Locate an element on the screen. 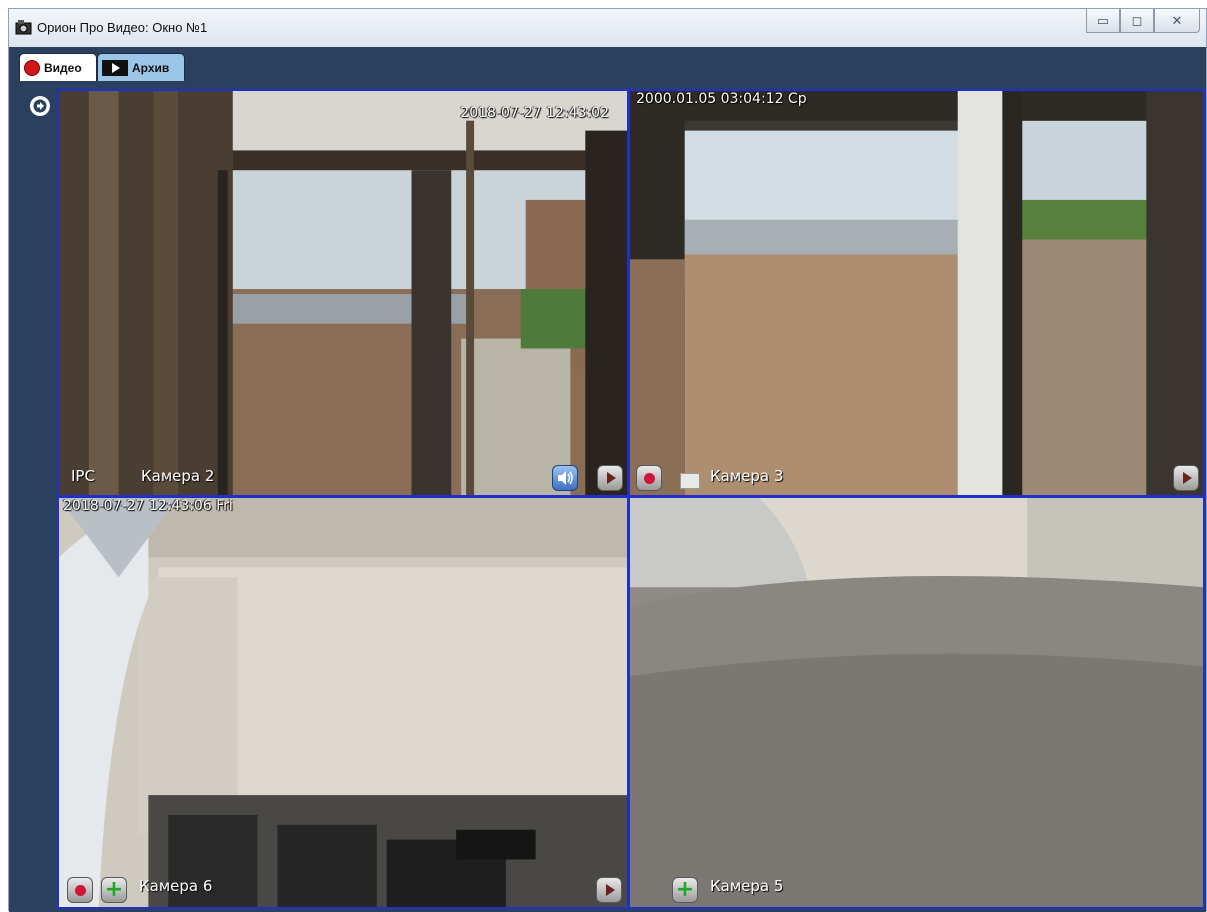  close-icon: ✕ is located at coordinates (1177, 20).